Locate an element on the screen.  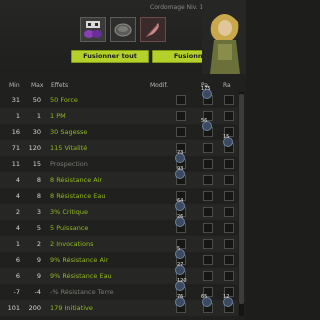
min-value: -7 is located at coordinates (16, 292).